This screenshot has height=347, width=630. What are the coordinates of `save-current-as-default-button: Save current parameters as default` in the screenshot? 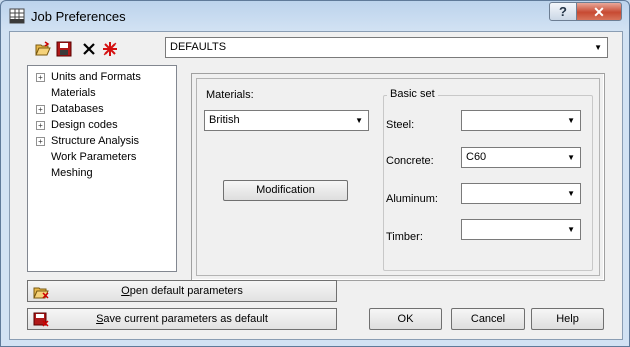 It's located at (182, 319).